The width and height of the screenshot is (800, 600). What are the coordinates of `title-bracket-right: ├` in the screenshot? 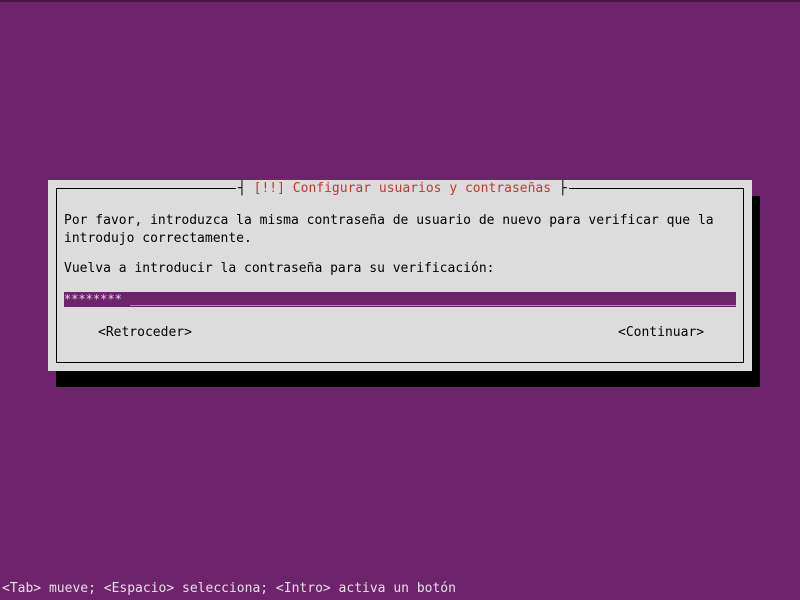 It's located at (562, 188).